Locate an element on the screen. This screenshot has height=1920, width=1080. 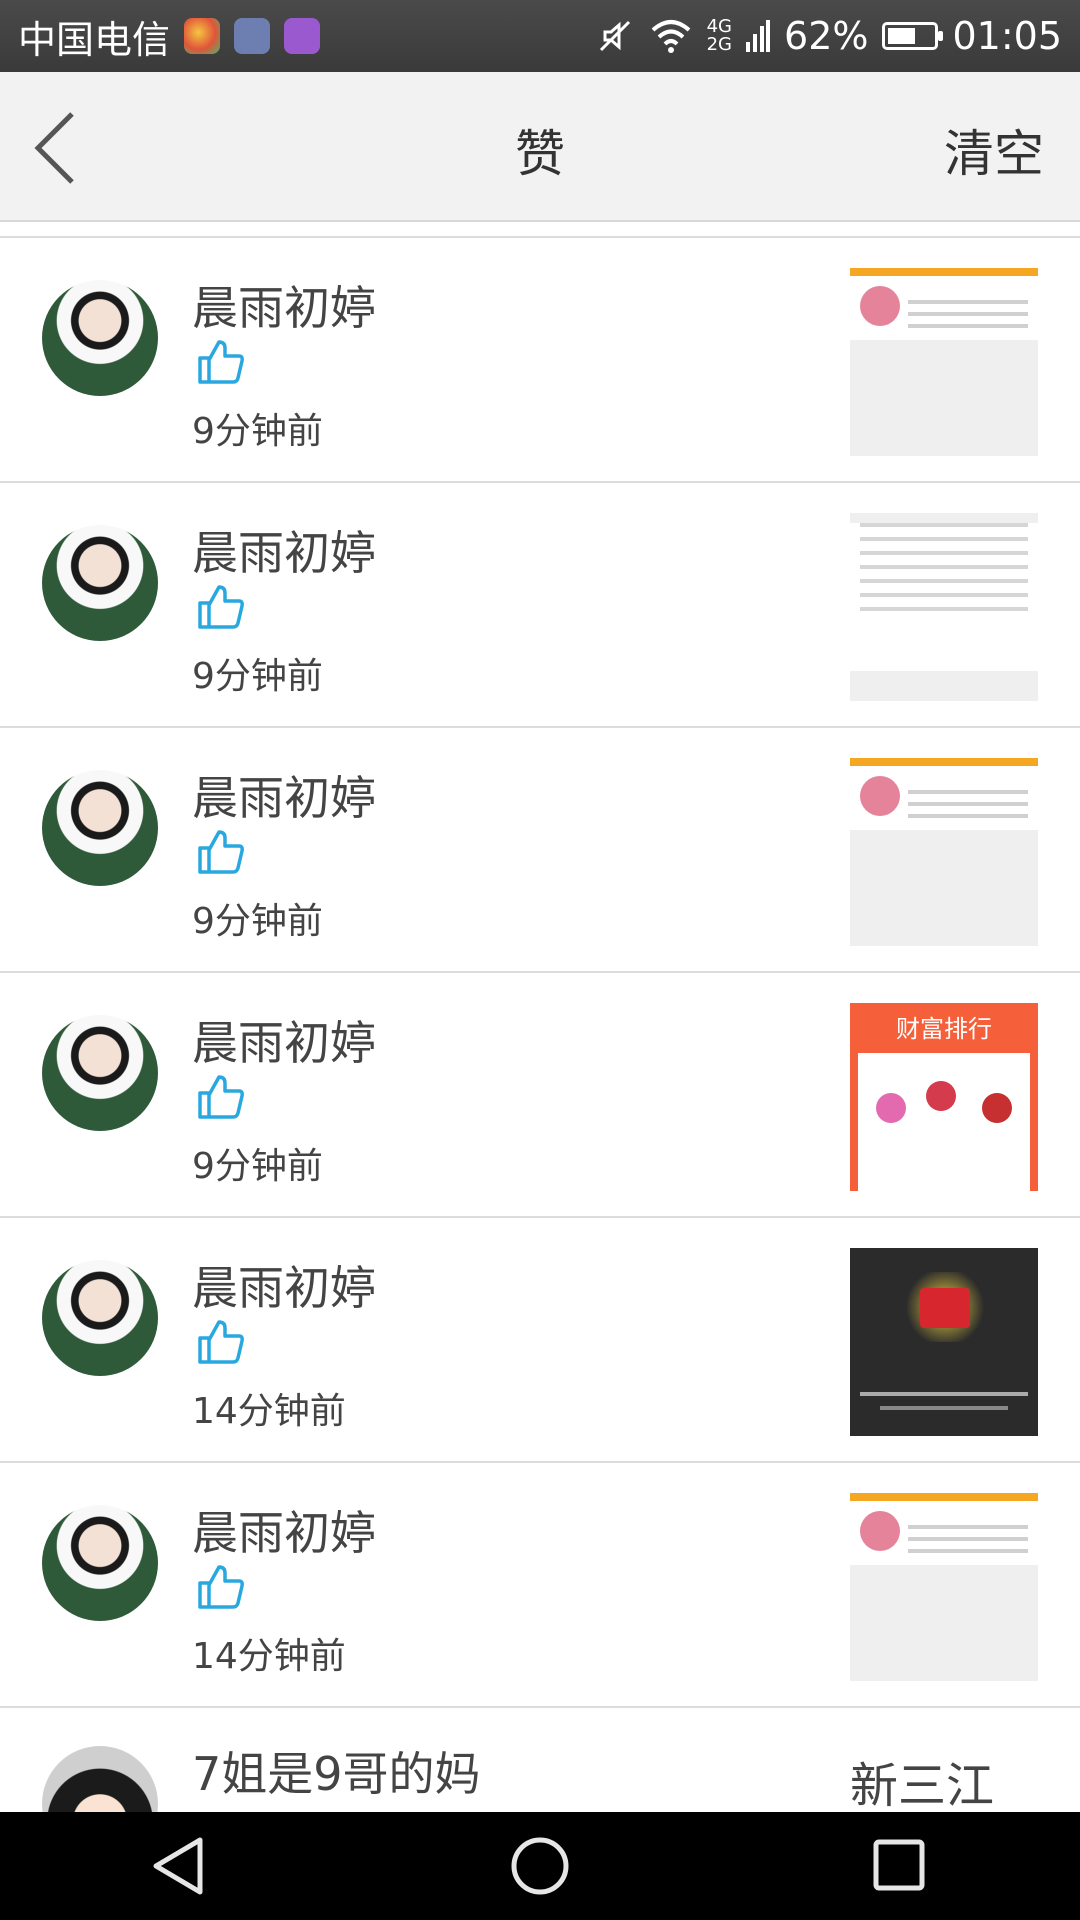
network-type: 4G 2G is located at coordinates (719, 36).